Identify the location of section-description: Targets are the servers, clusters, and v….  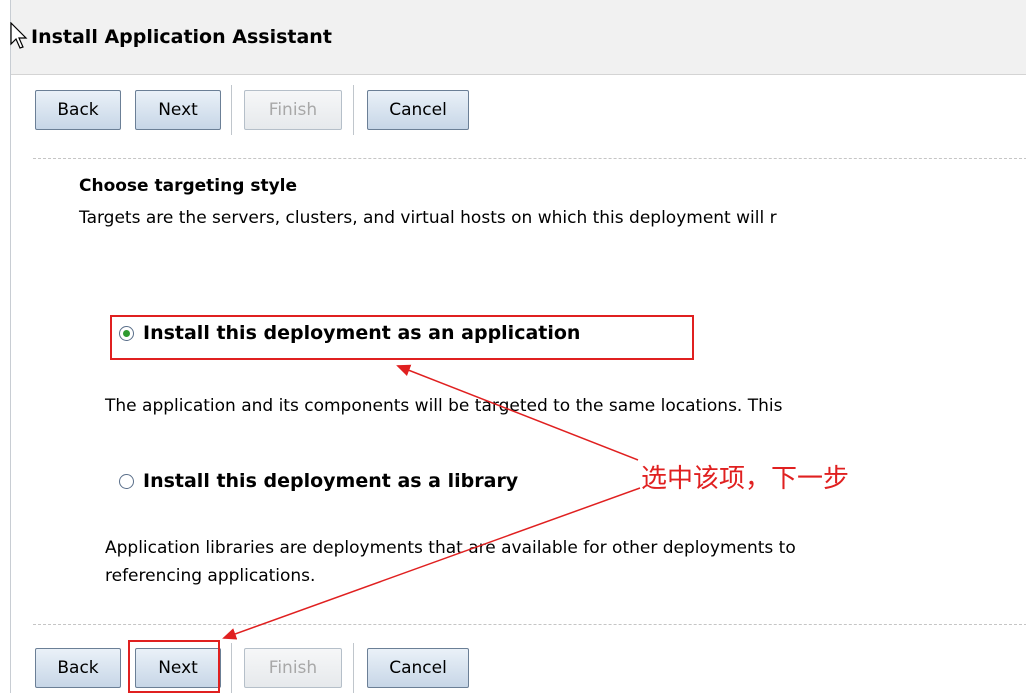
(428, 218).